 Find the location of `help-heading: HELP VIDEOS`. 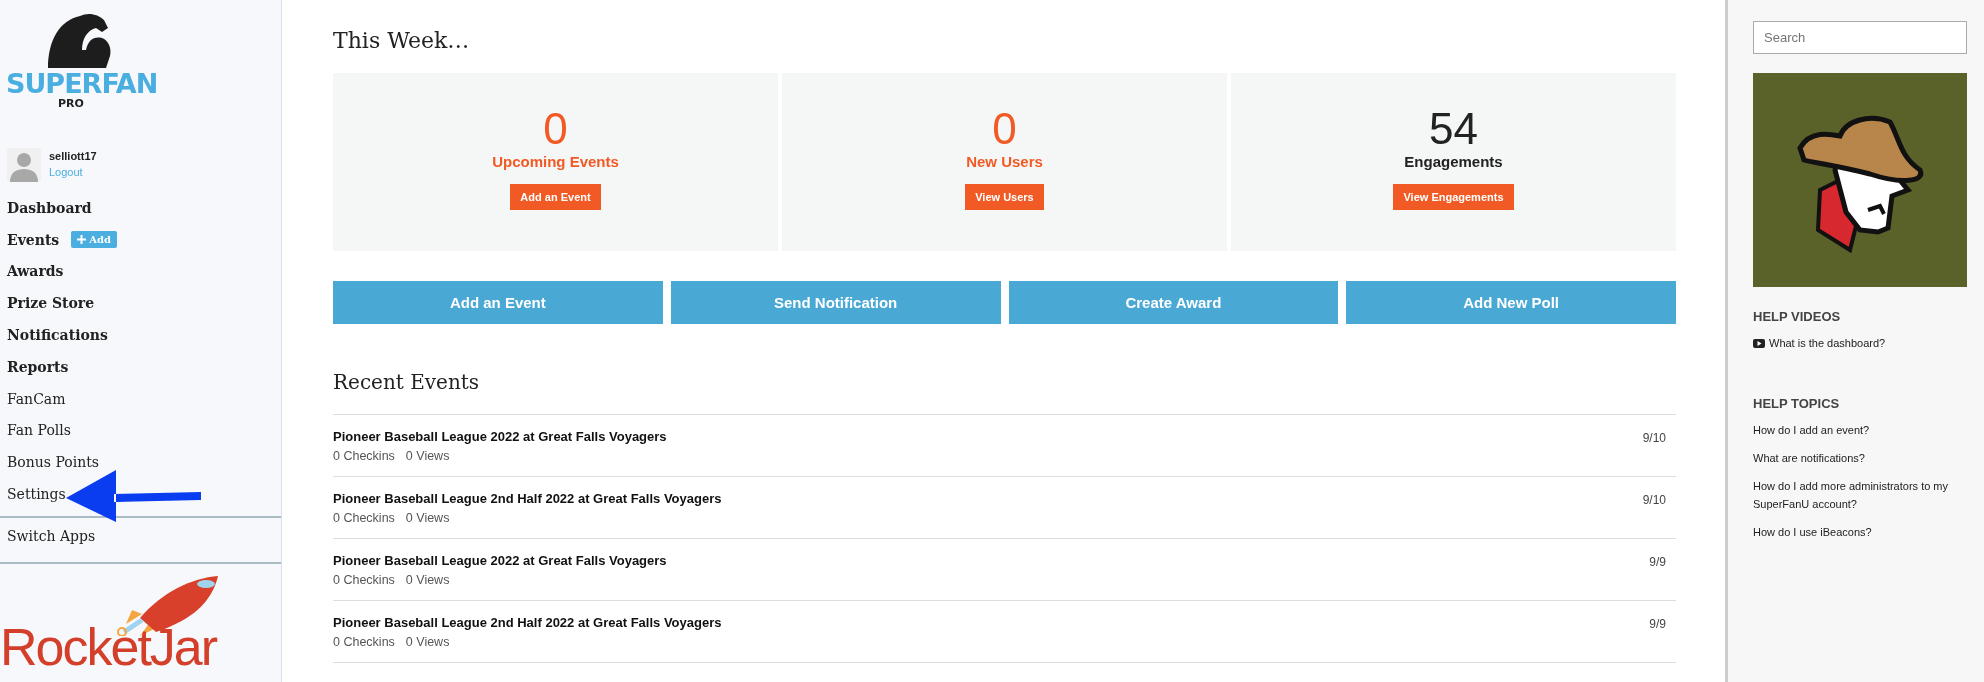

help-heading: HELP VIDEOS is located at coordinates (1797, 316).